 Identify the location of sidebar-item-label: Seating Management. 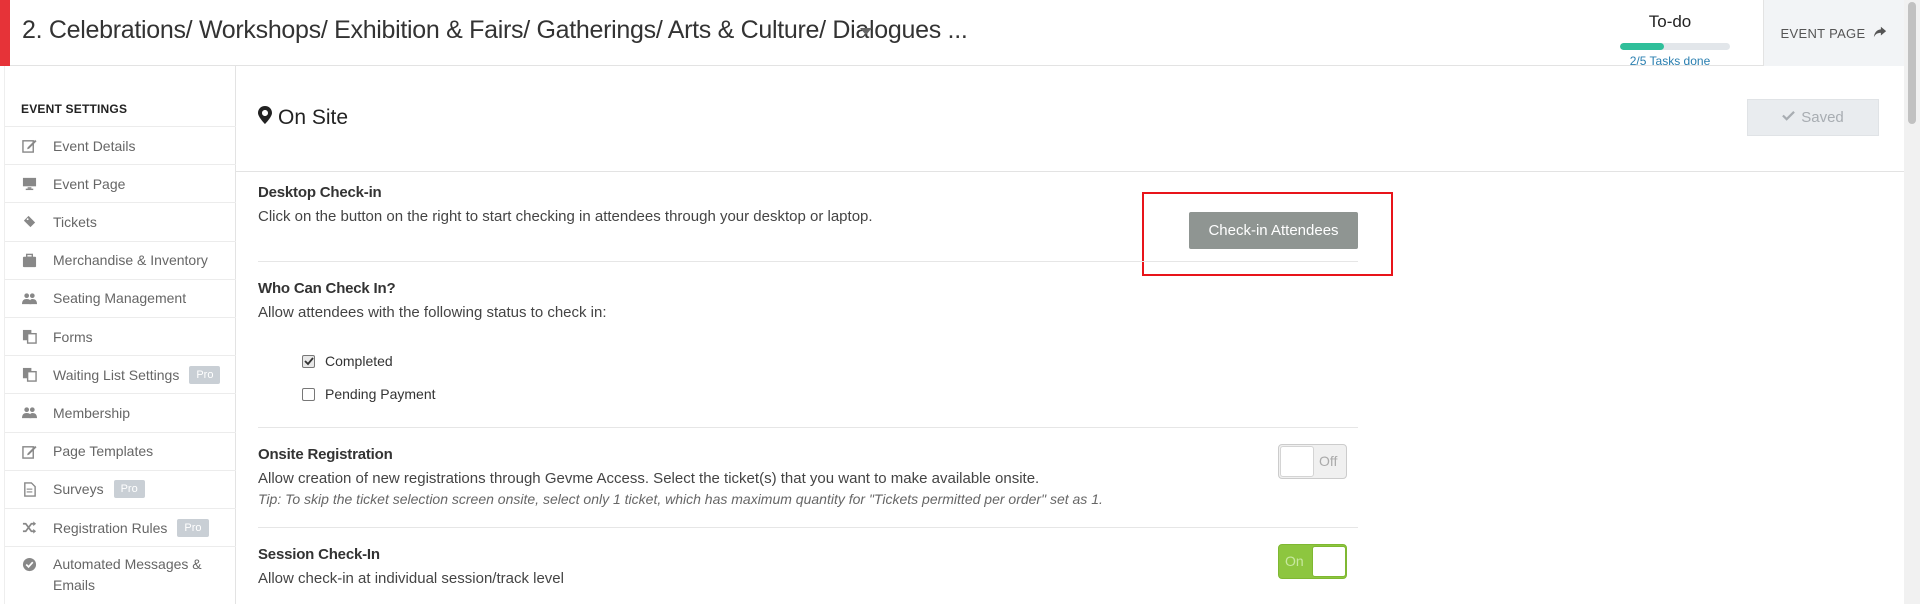
(120, 298).